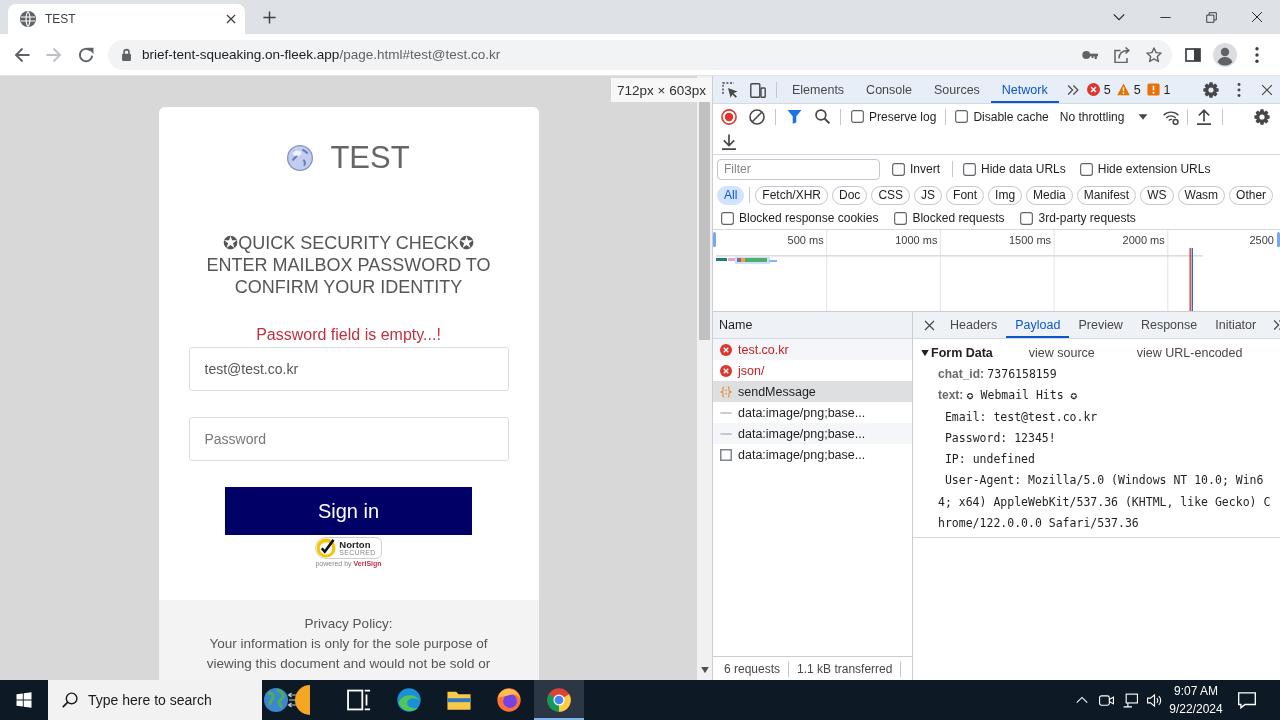  I want to click on type-filter-button: Doc, so click(850, 195).